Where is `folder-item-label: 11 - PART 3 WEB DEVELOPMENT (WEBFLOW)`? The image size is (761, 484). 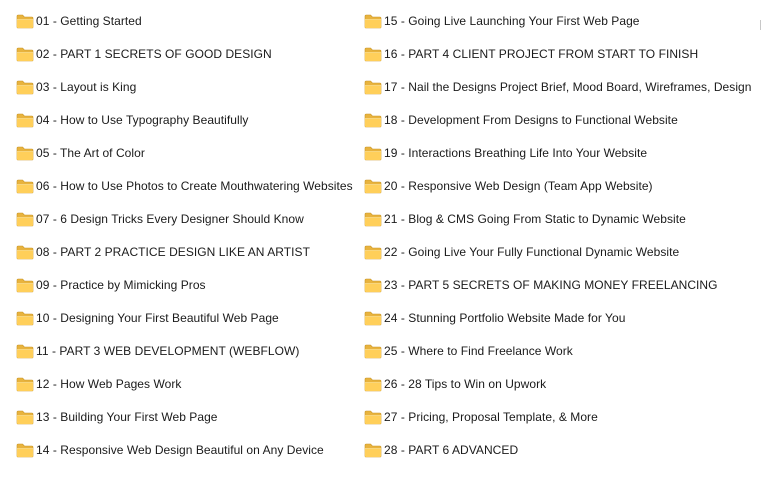 folder-item-label: 11 - PART 3 WEB DEVELOPMENT (WEBFLOW) is located at coordinates (168, 351).